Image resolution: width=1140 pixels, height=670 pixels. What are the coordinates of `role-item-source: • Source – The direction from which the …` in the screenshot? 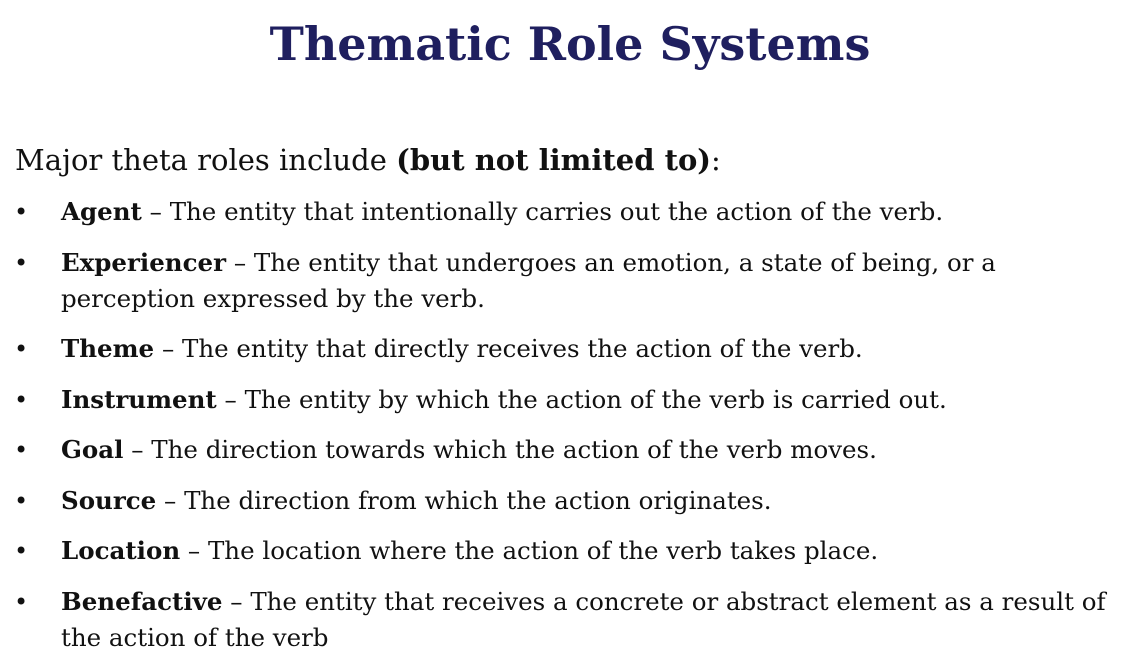 It's located at (570, 501).